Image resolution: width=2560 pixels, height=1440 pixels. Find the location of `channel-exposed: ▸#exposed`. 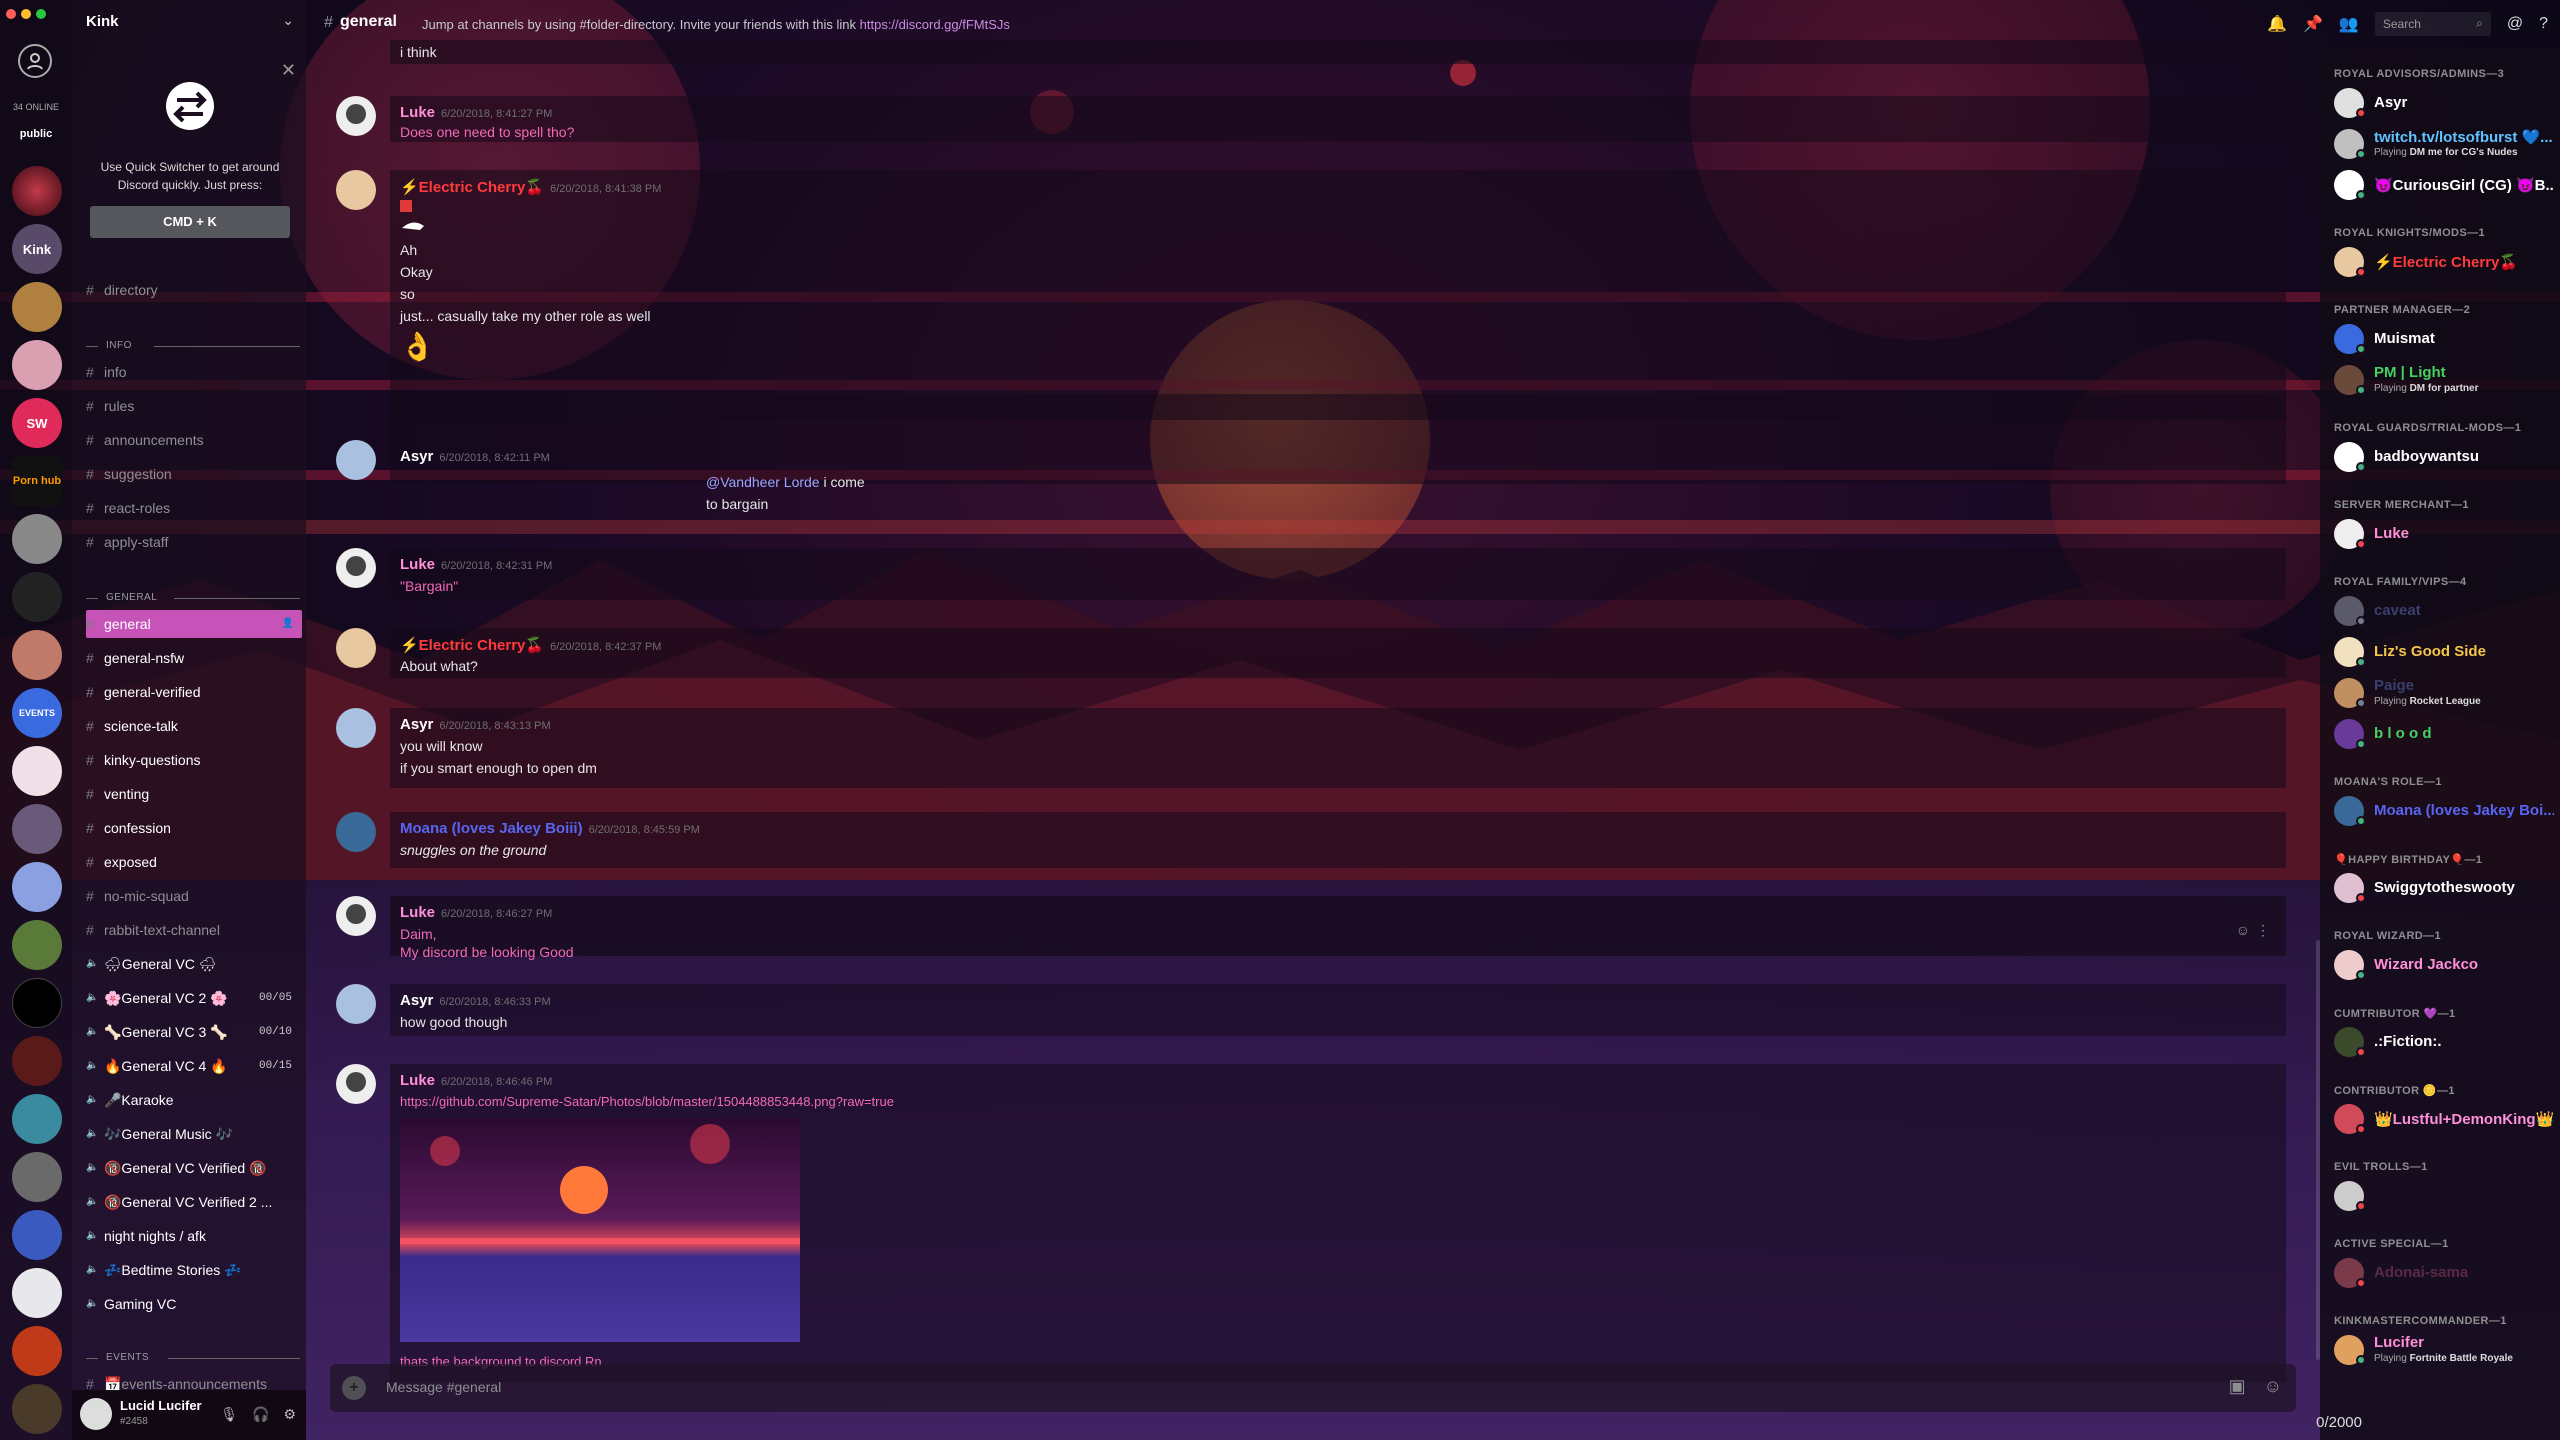

channel-exposed: ▸#exposed is located at coordinates (194, 862).